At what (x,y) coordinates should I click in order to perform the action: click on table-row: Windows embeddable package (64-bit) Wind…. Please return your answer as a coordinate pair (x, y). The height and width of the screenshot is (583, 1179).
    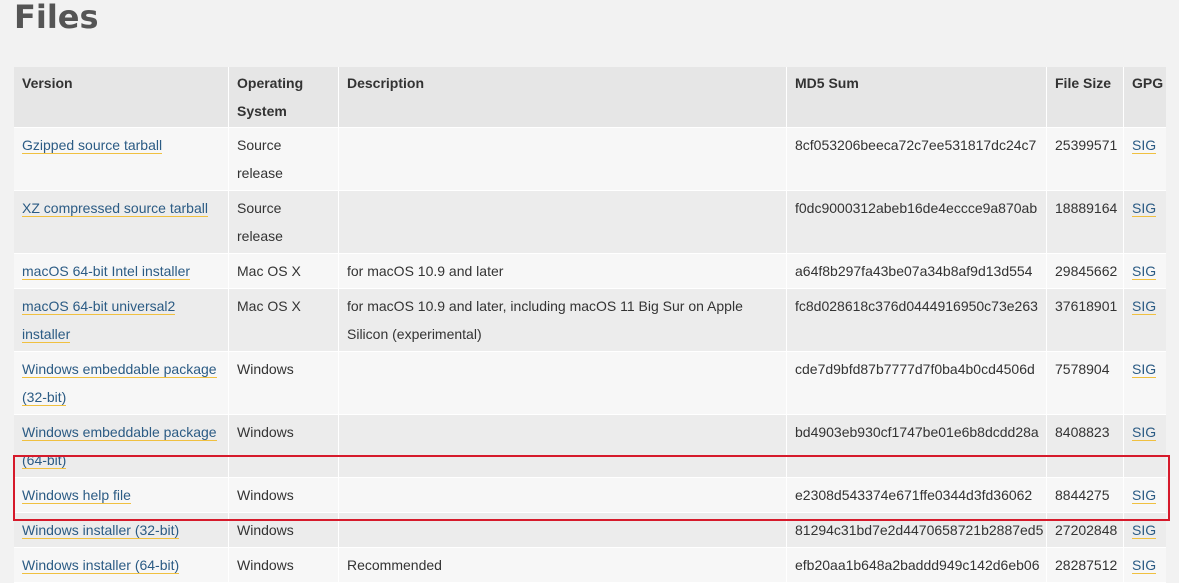
    Looking at the image, I should click on (590, 446).